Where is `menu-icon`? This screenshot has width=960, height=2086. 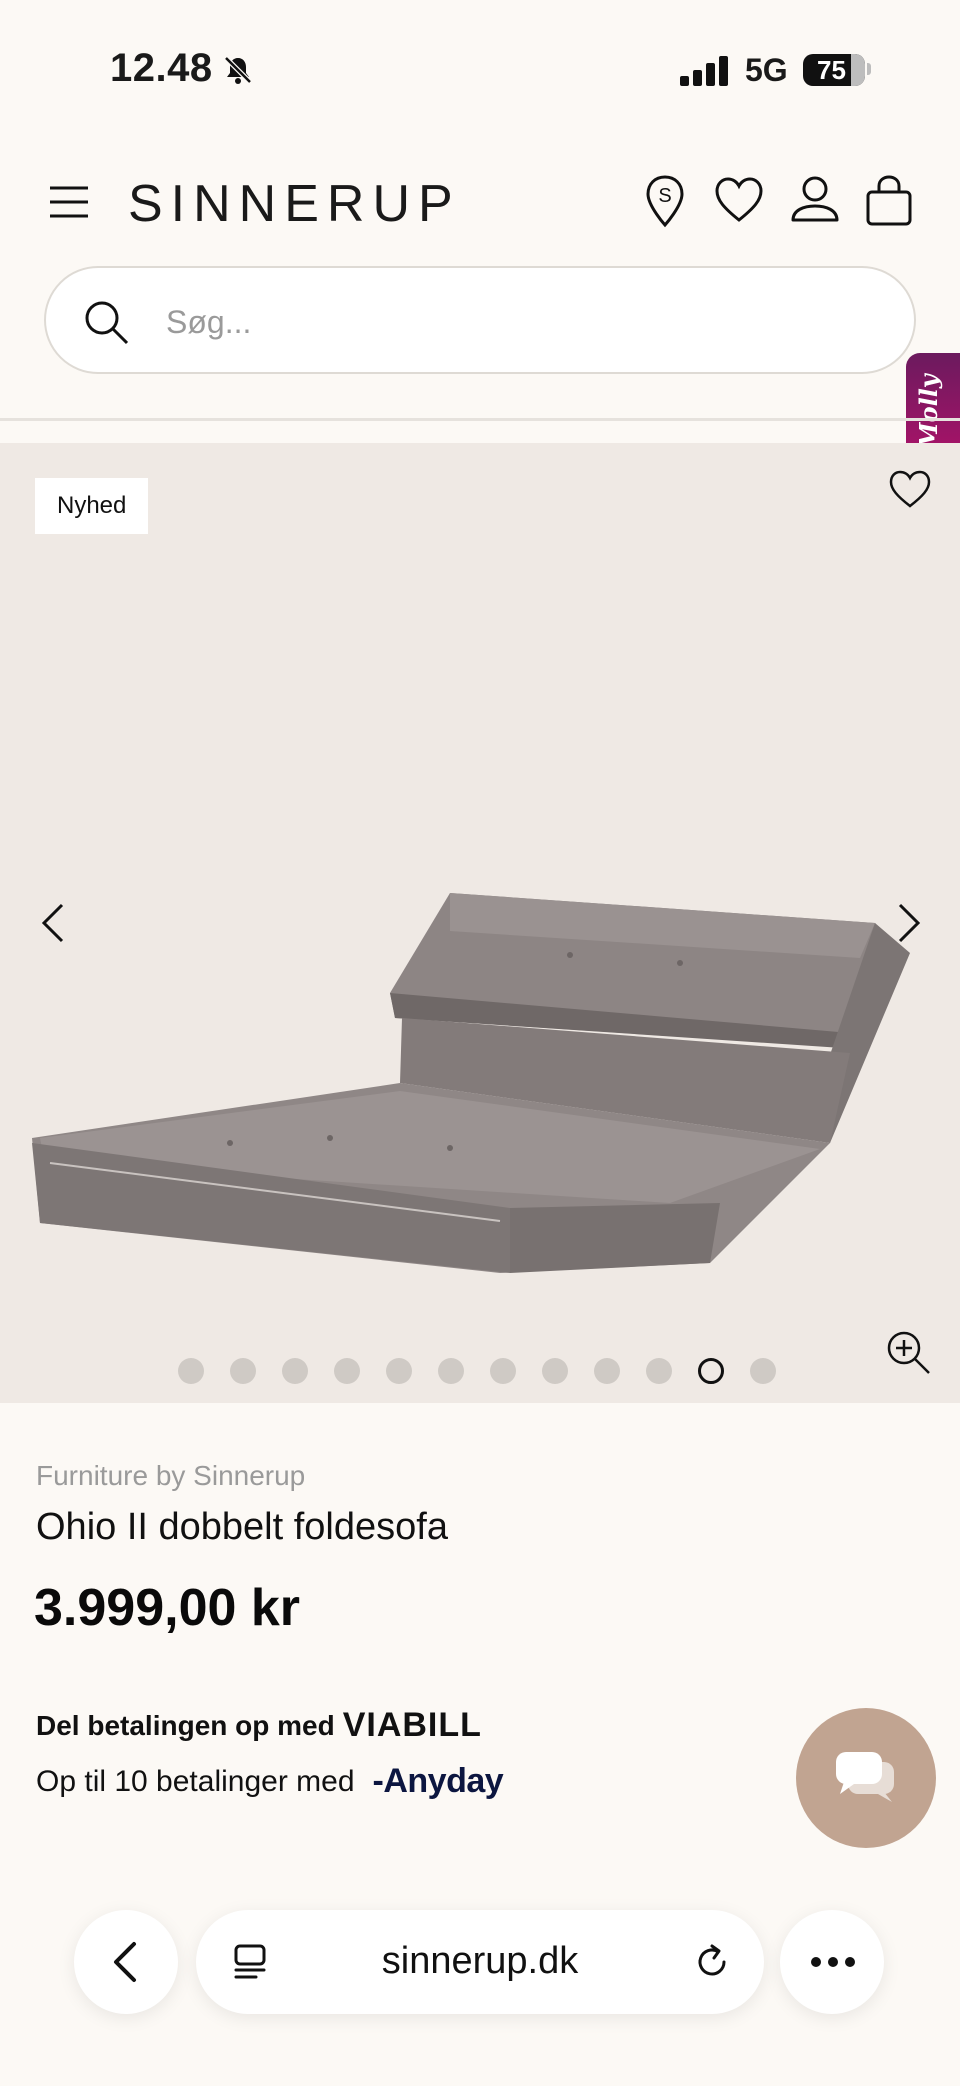
menu-icon is located at coordinates (69, 202).